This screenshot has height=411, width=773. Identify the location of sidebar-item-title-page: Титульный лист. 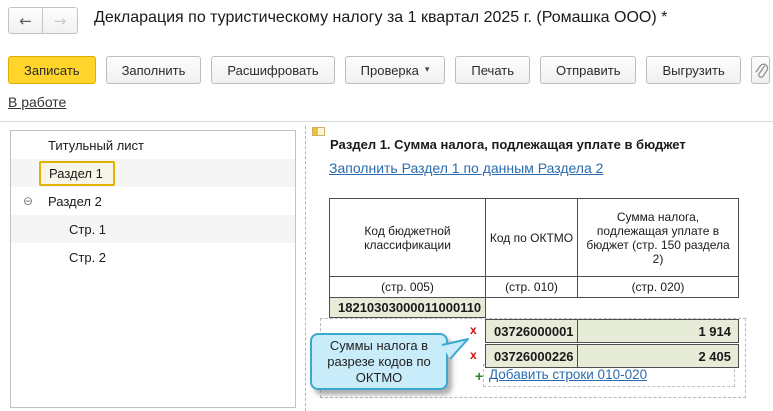
(153, 145).